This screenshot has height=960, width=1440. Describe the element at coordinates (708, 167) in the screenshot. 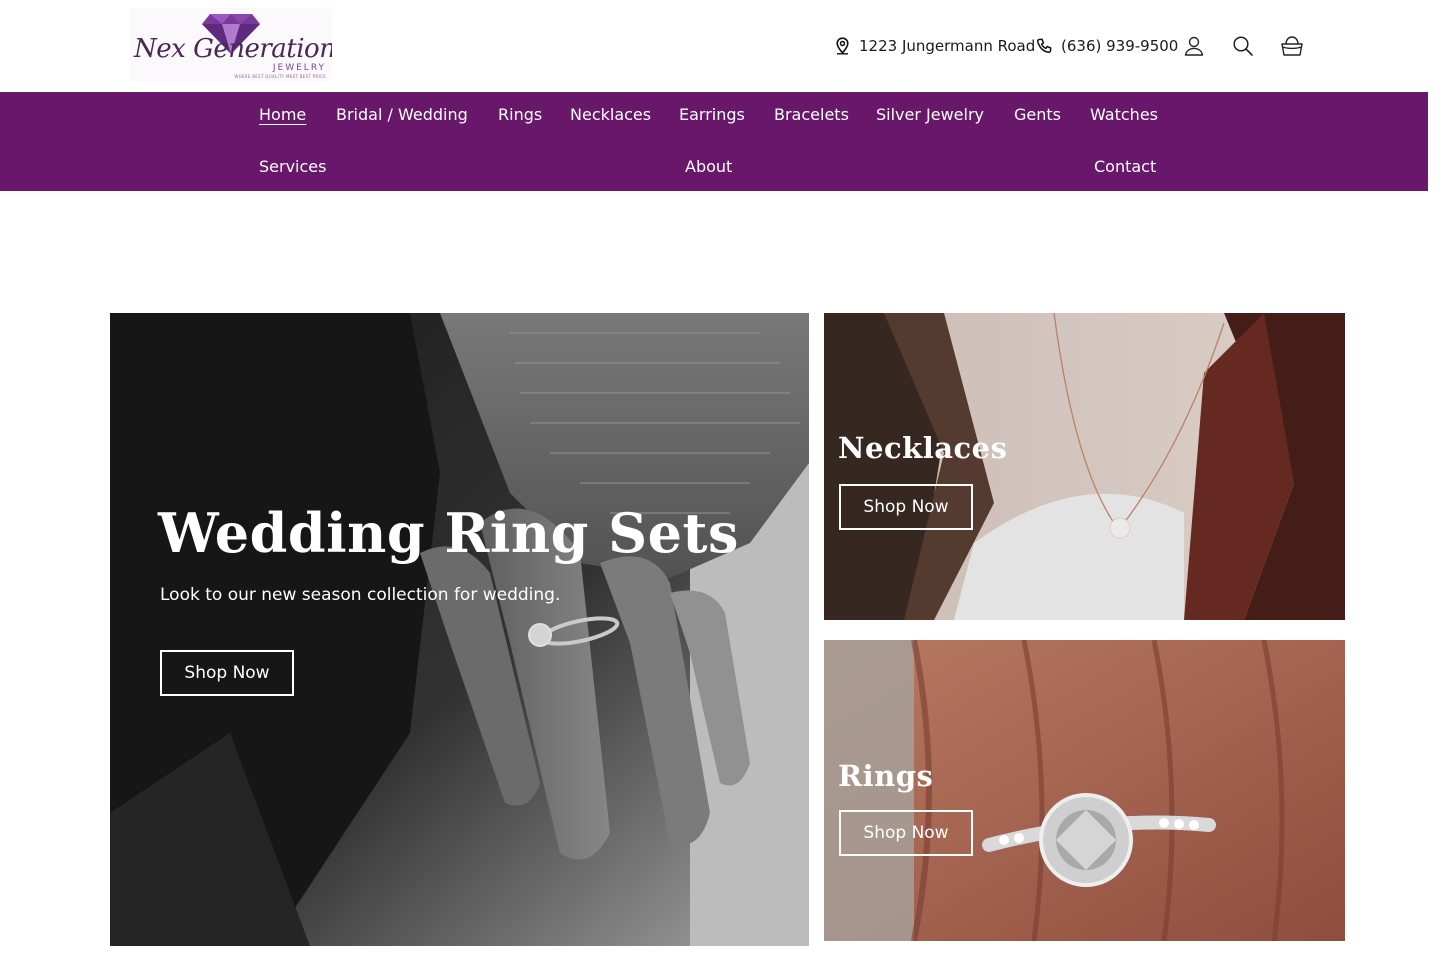

I see `nav-item-about: About` at that location.